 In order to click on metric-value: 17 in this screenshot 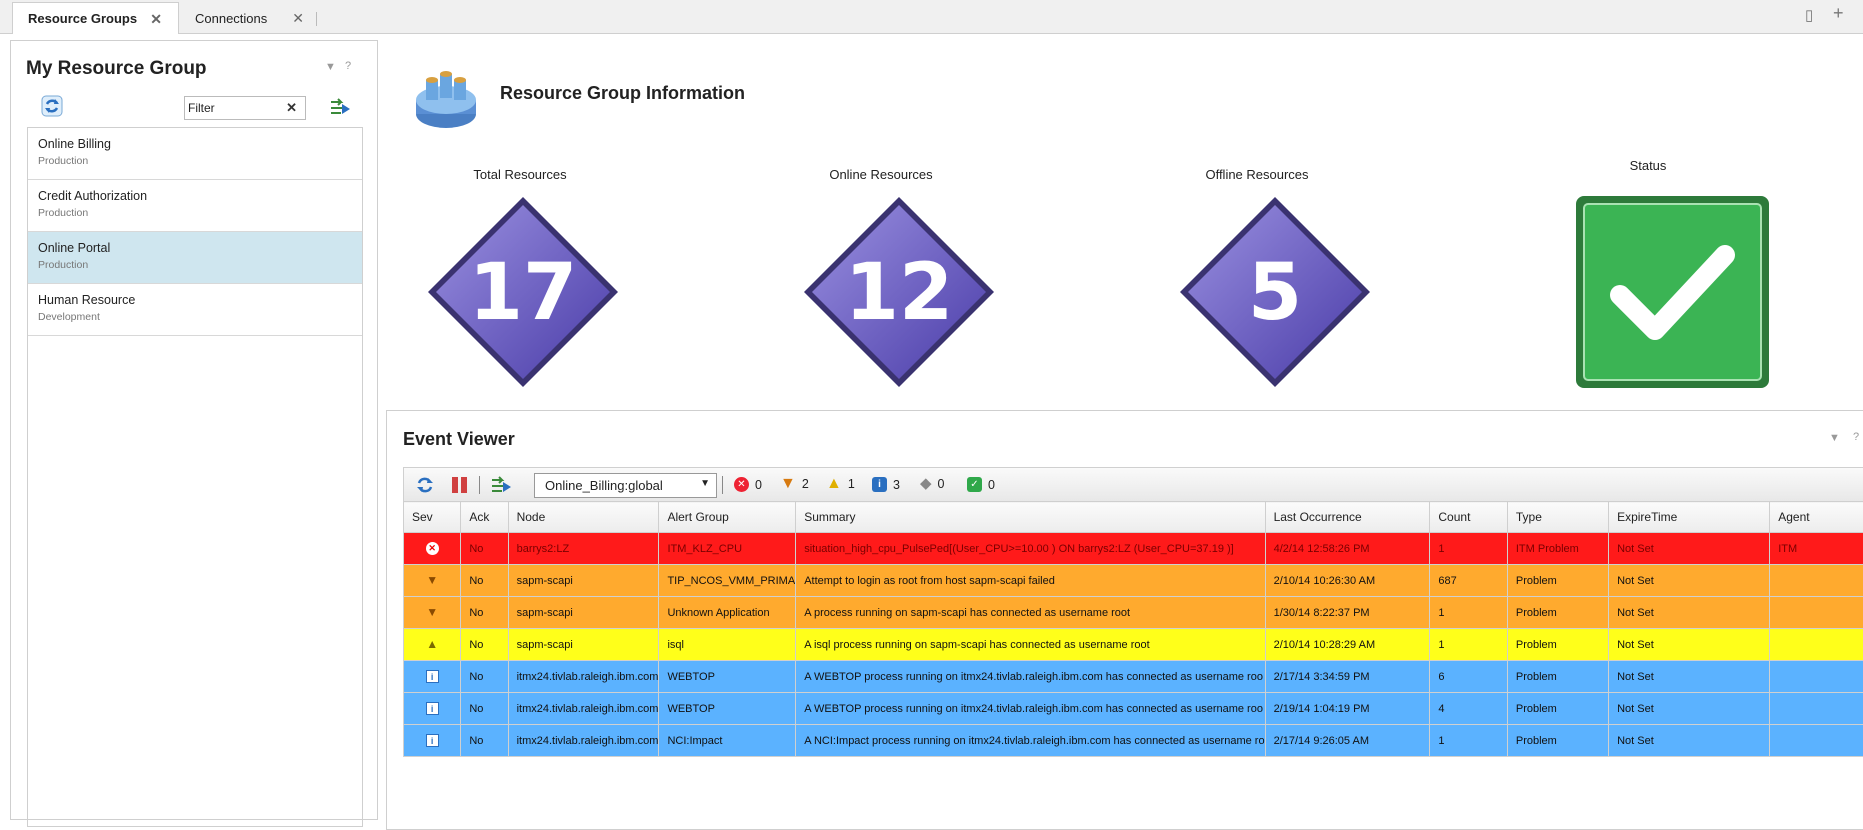, I will do `click(523, 293)`.